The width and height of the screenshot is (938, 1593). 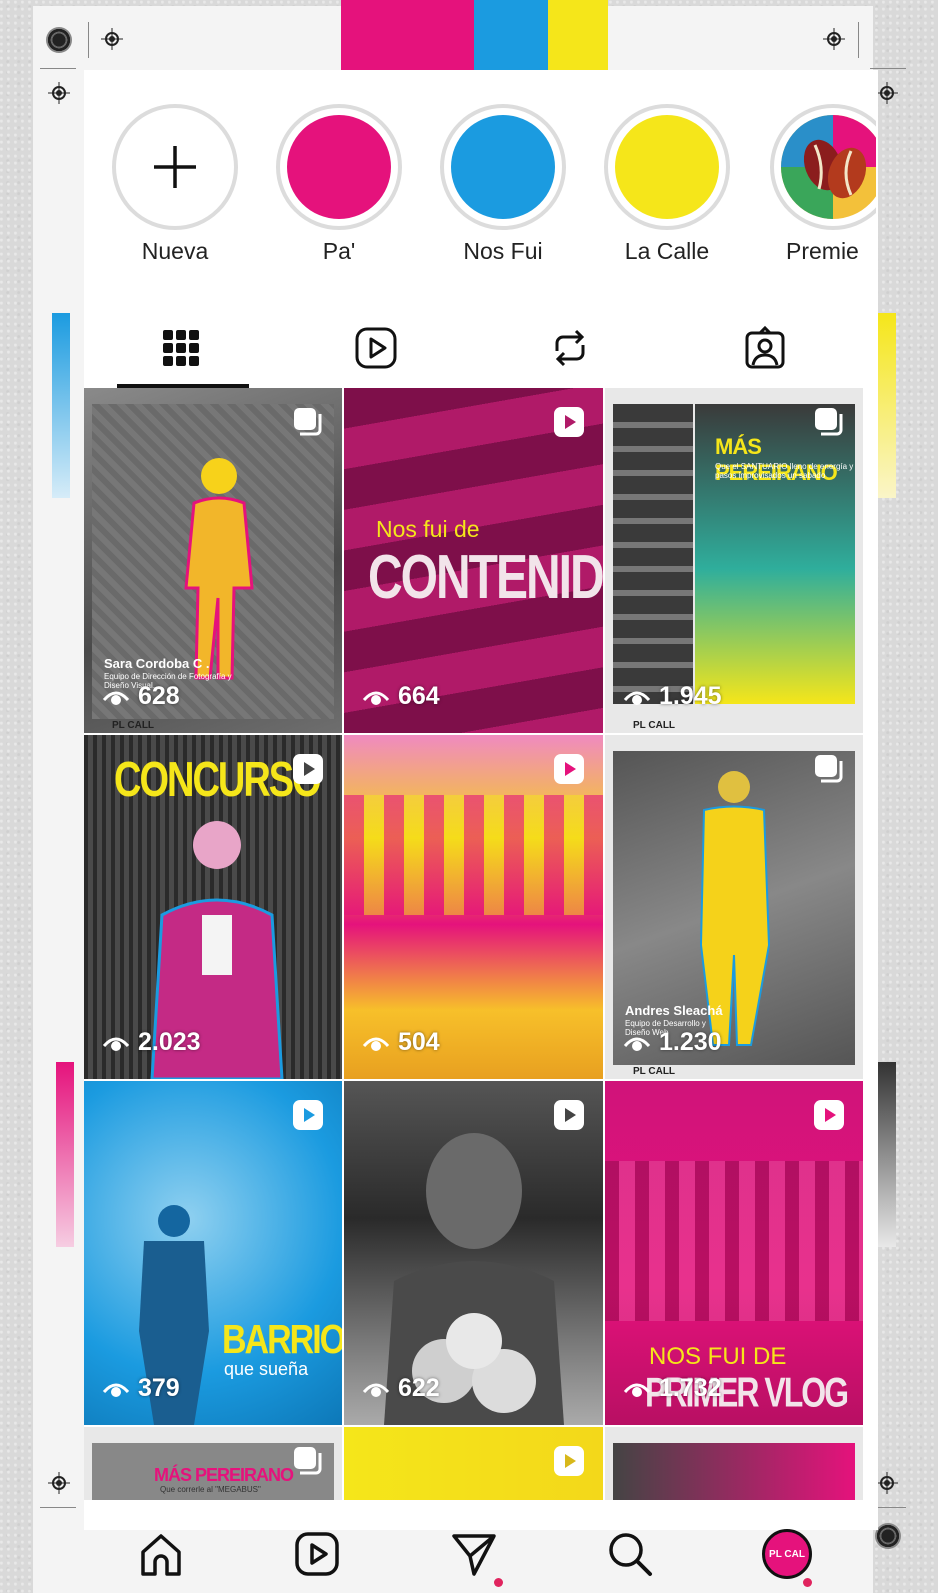 I want to click on reels-icon, so click(x=317, y=1554).